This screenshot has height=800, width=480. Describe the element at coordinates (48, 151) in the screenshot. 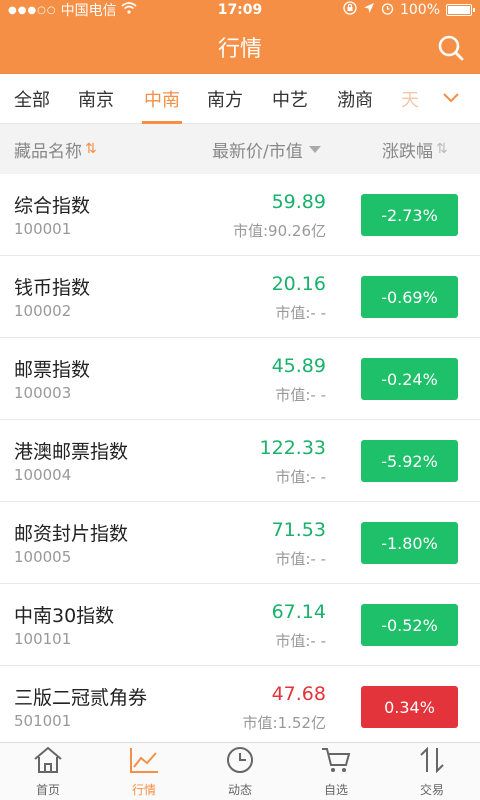

I see `column-name-label: 藏品名称` at that location.